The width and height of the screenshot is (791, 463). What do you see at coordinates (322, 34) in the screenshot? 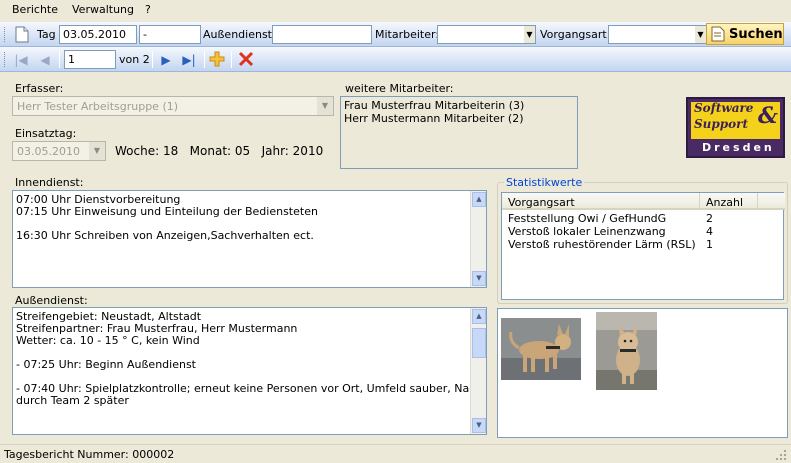
I see `aussendienst-filter-input` at bounding box center [322, 34].